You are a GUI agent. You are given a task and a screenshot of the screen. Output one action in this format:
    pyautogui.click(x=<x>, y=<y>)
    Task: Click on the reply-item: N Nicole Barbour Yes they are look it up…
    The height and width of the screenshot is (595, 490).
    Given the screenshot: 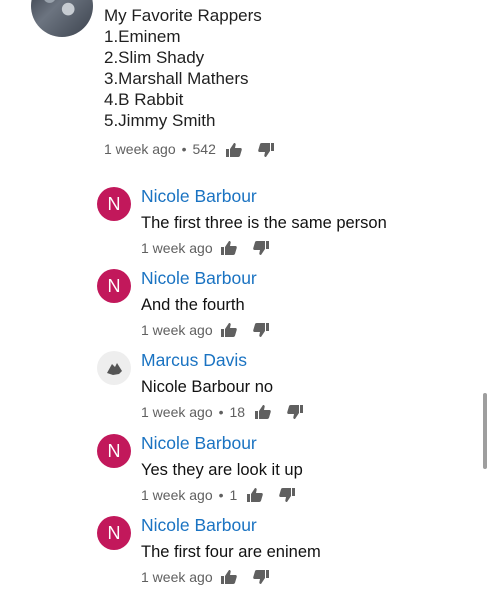 What is the action you would take?
    pyautogui.click(x=245, y=473)
    